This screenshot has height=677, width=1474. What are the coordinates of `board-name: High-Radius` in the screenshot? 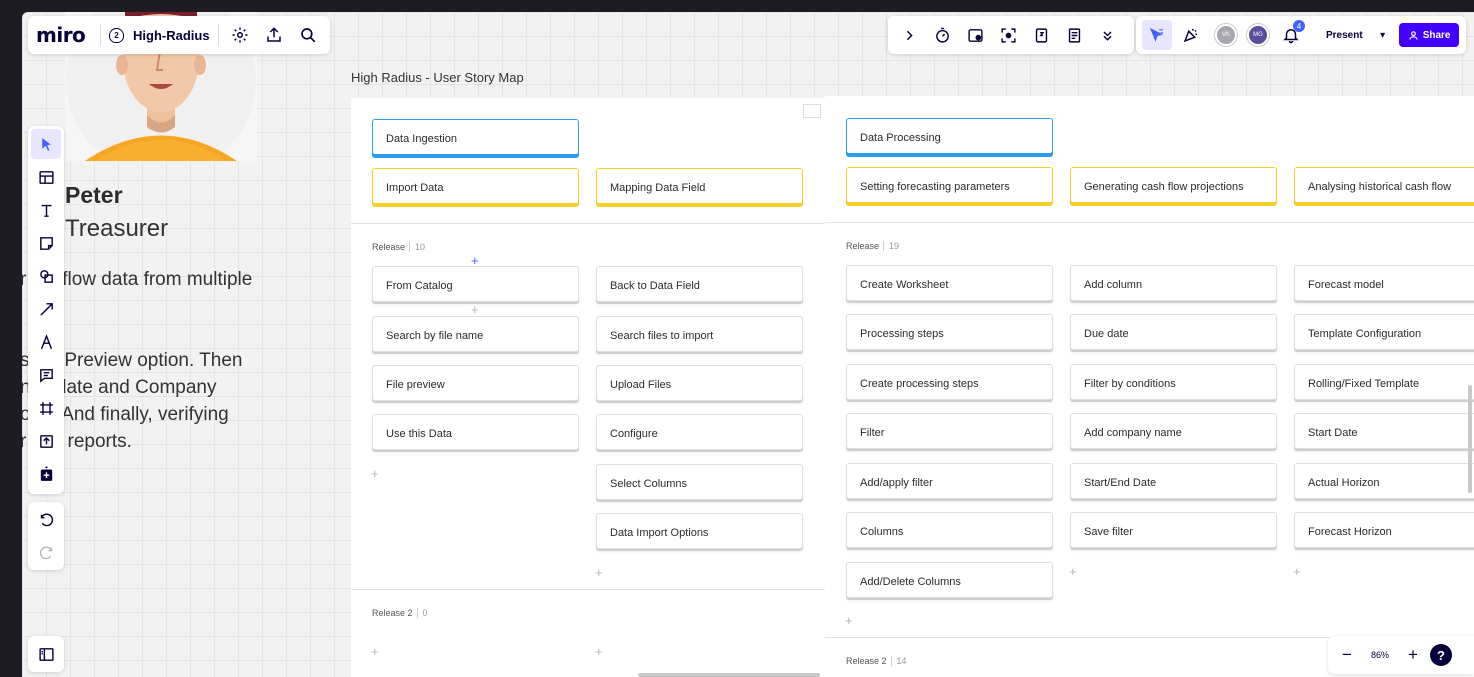 It's located at (171, 35).